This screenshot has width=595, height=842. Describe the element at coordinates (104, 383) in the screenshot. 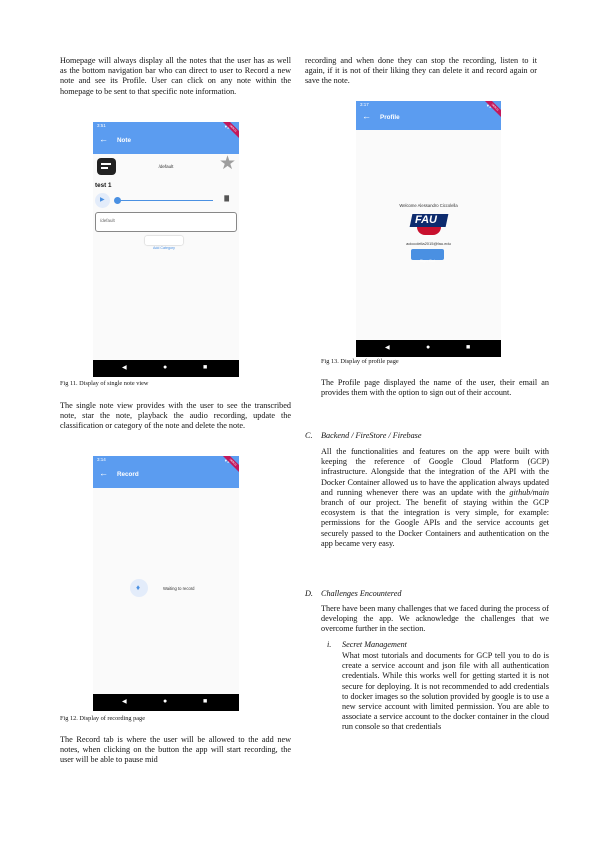

I see `fig11-caption: Fig 11. Display of single note view` at that location.